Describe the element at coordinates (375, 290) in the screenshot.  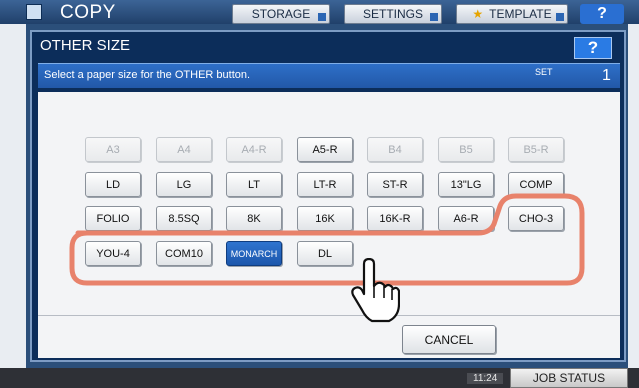
I see `pointing-hand-icon` at that location.